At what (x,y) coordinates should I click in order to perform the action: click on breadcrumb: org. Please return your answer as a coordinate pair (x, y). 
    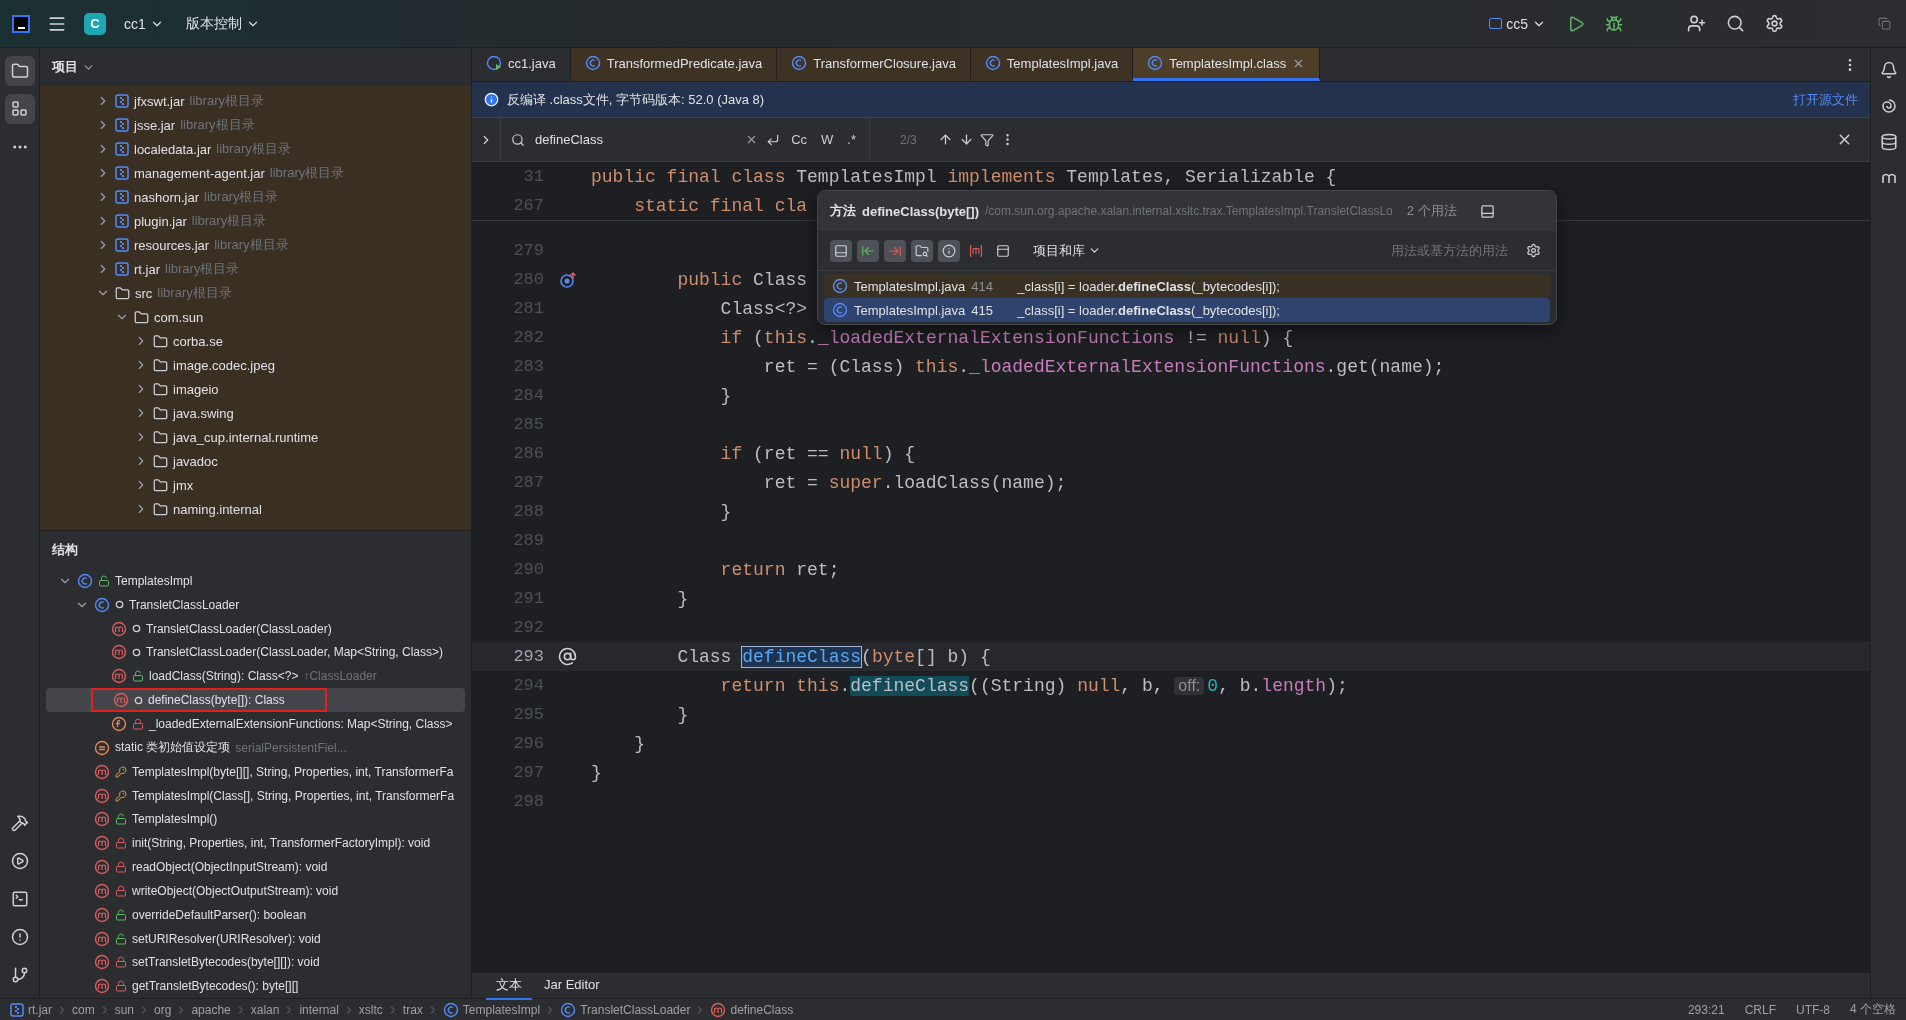
    Looking at the image, I should click on (163, 1009).